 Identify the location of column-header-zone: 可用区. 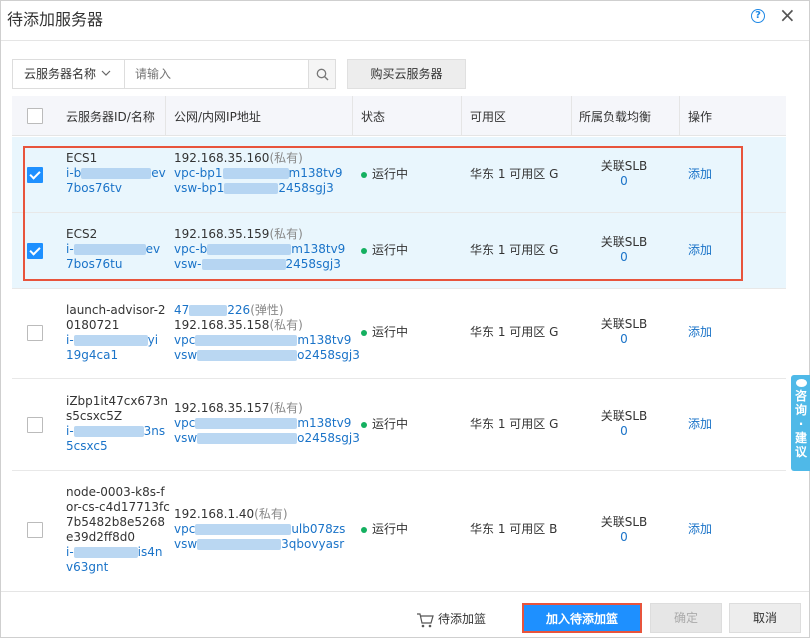
(488, 117).